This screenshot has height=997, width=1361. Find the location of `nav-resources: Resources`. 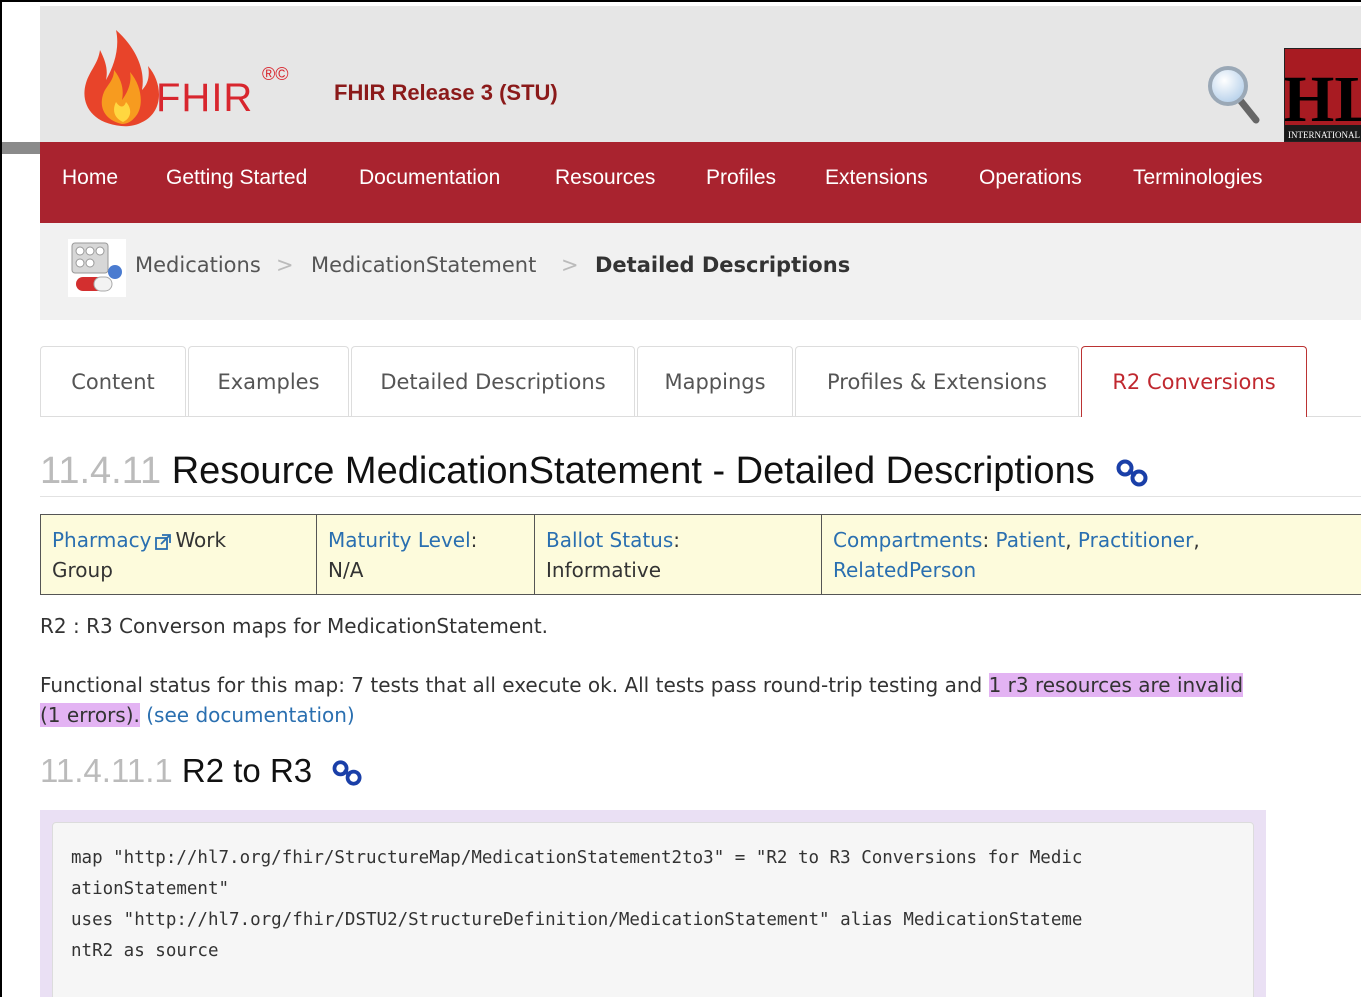

nav-resources: Resources is located at coordinates (605, 178).